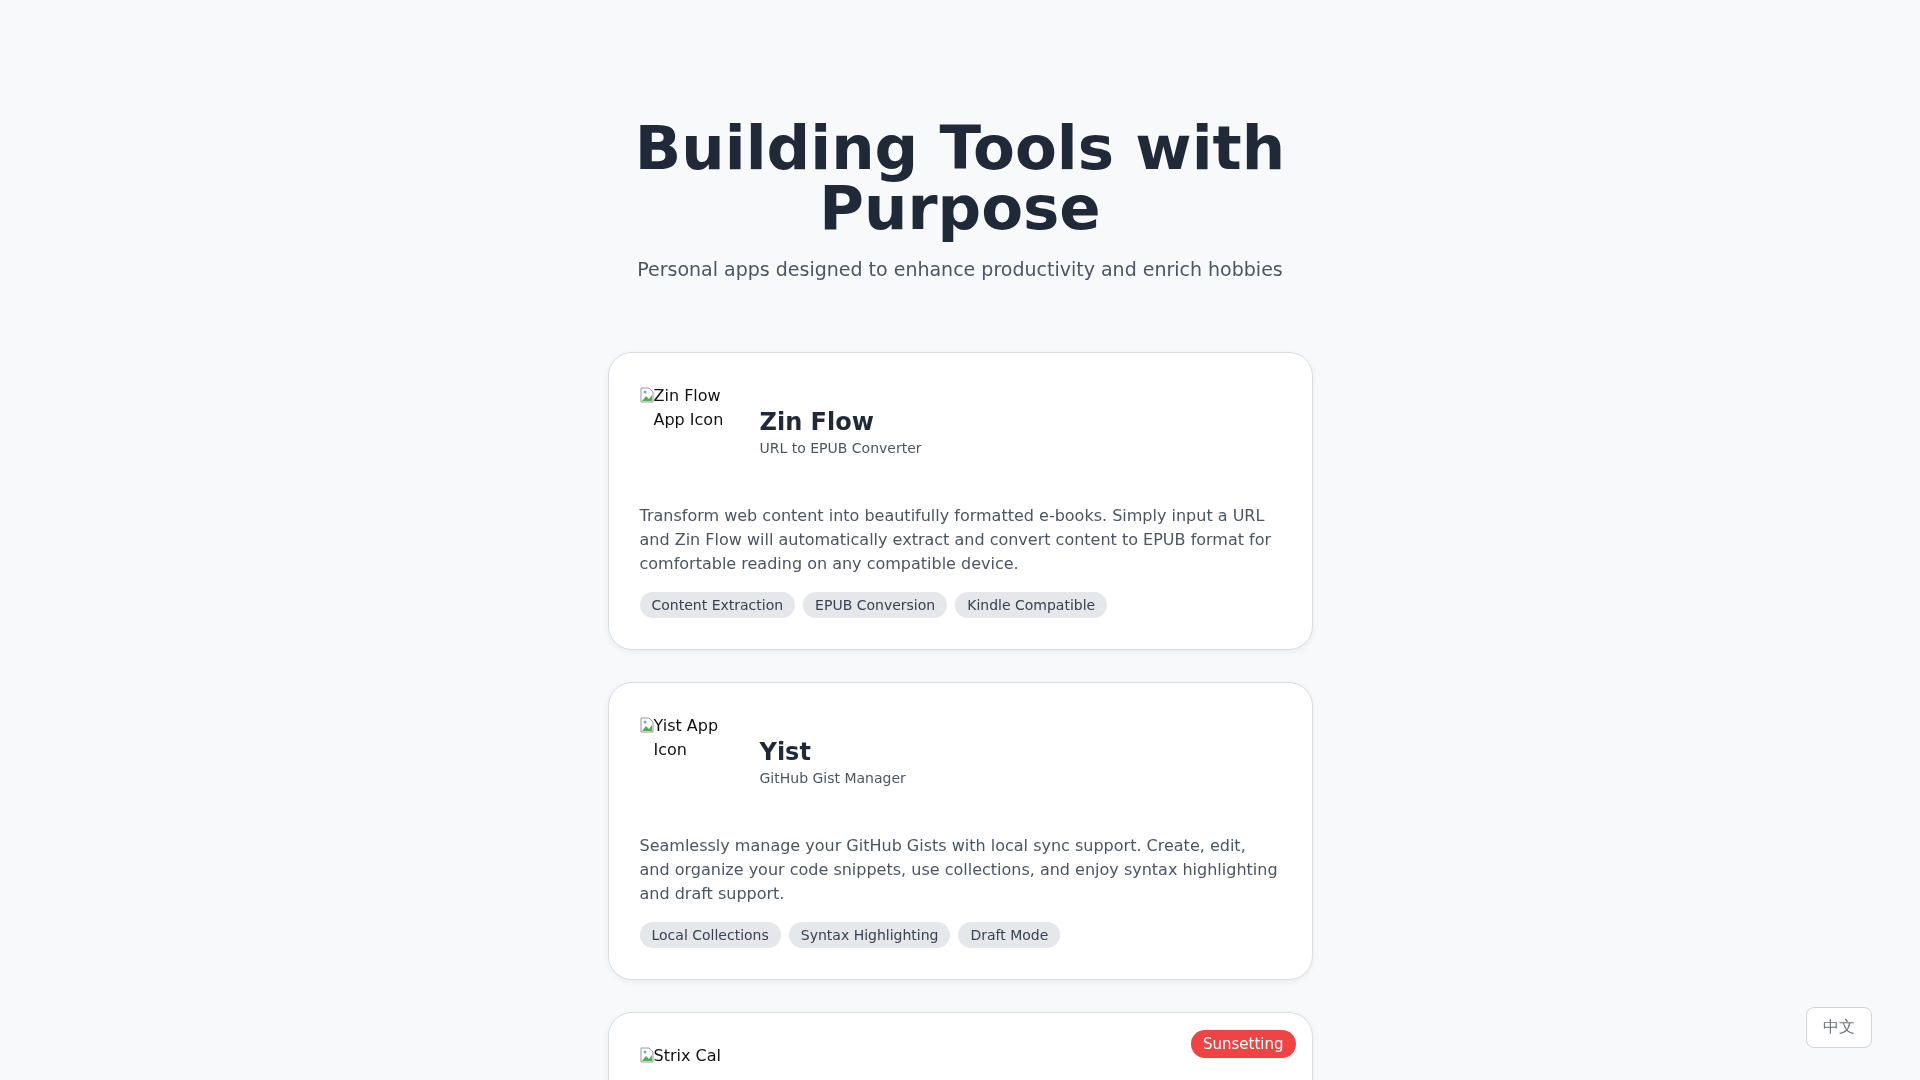  What do you see at coordinates (840, 448) in the screenshot?
I see `app-tagline: URL to EPUB Converter` at bounding box center [840, 448].